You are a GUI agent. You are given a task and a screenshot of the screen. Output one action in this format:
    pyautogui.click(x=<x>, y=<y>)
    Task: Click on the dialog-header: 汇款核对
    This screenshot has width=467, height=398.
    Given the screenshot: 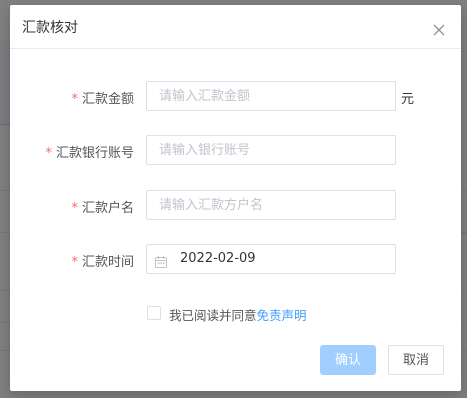 What is the action you would take?
    pyautogui.click(x=235, y=27)
    